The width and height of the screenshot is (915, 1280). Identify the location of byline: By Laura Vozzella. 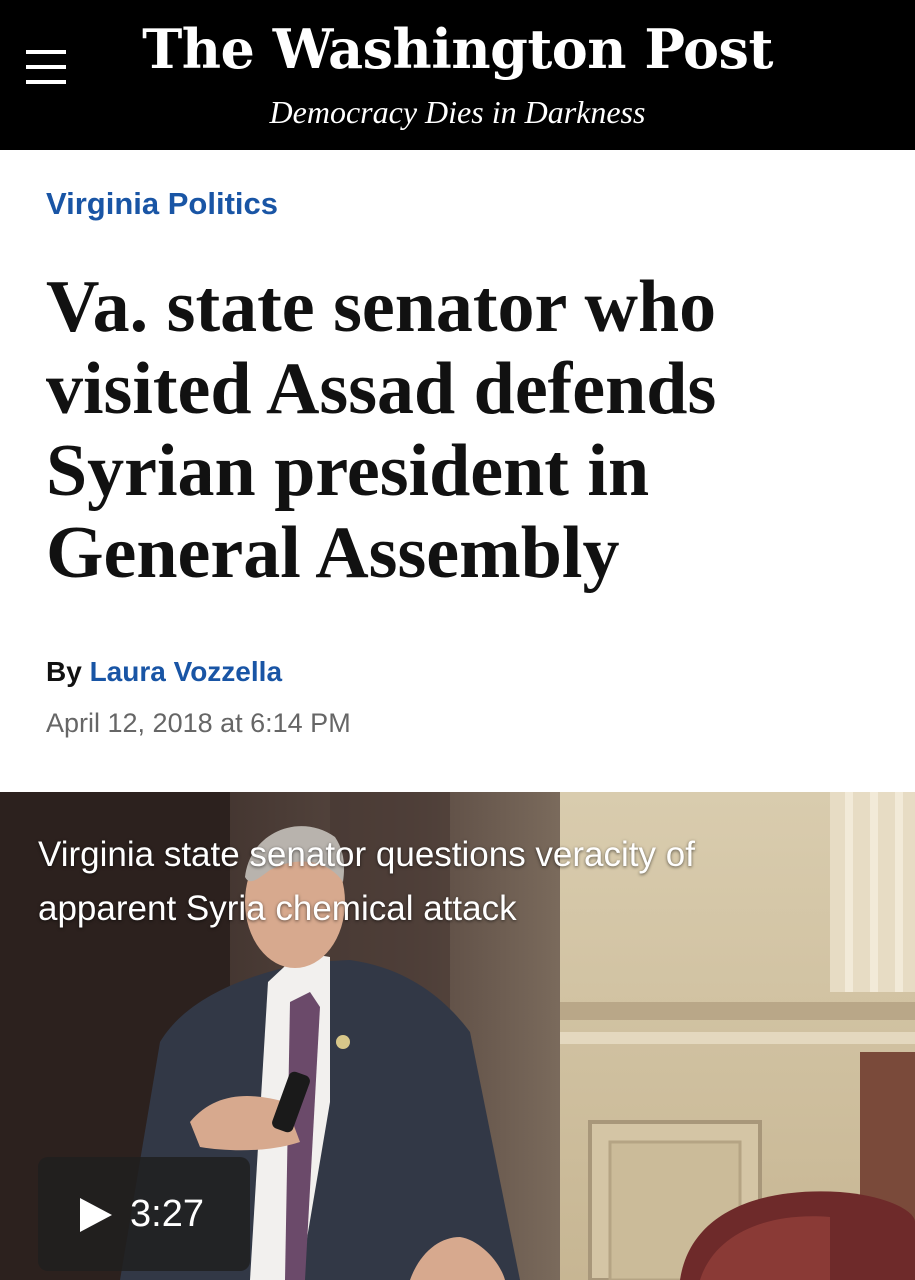
(164, 672).